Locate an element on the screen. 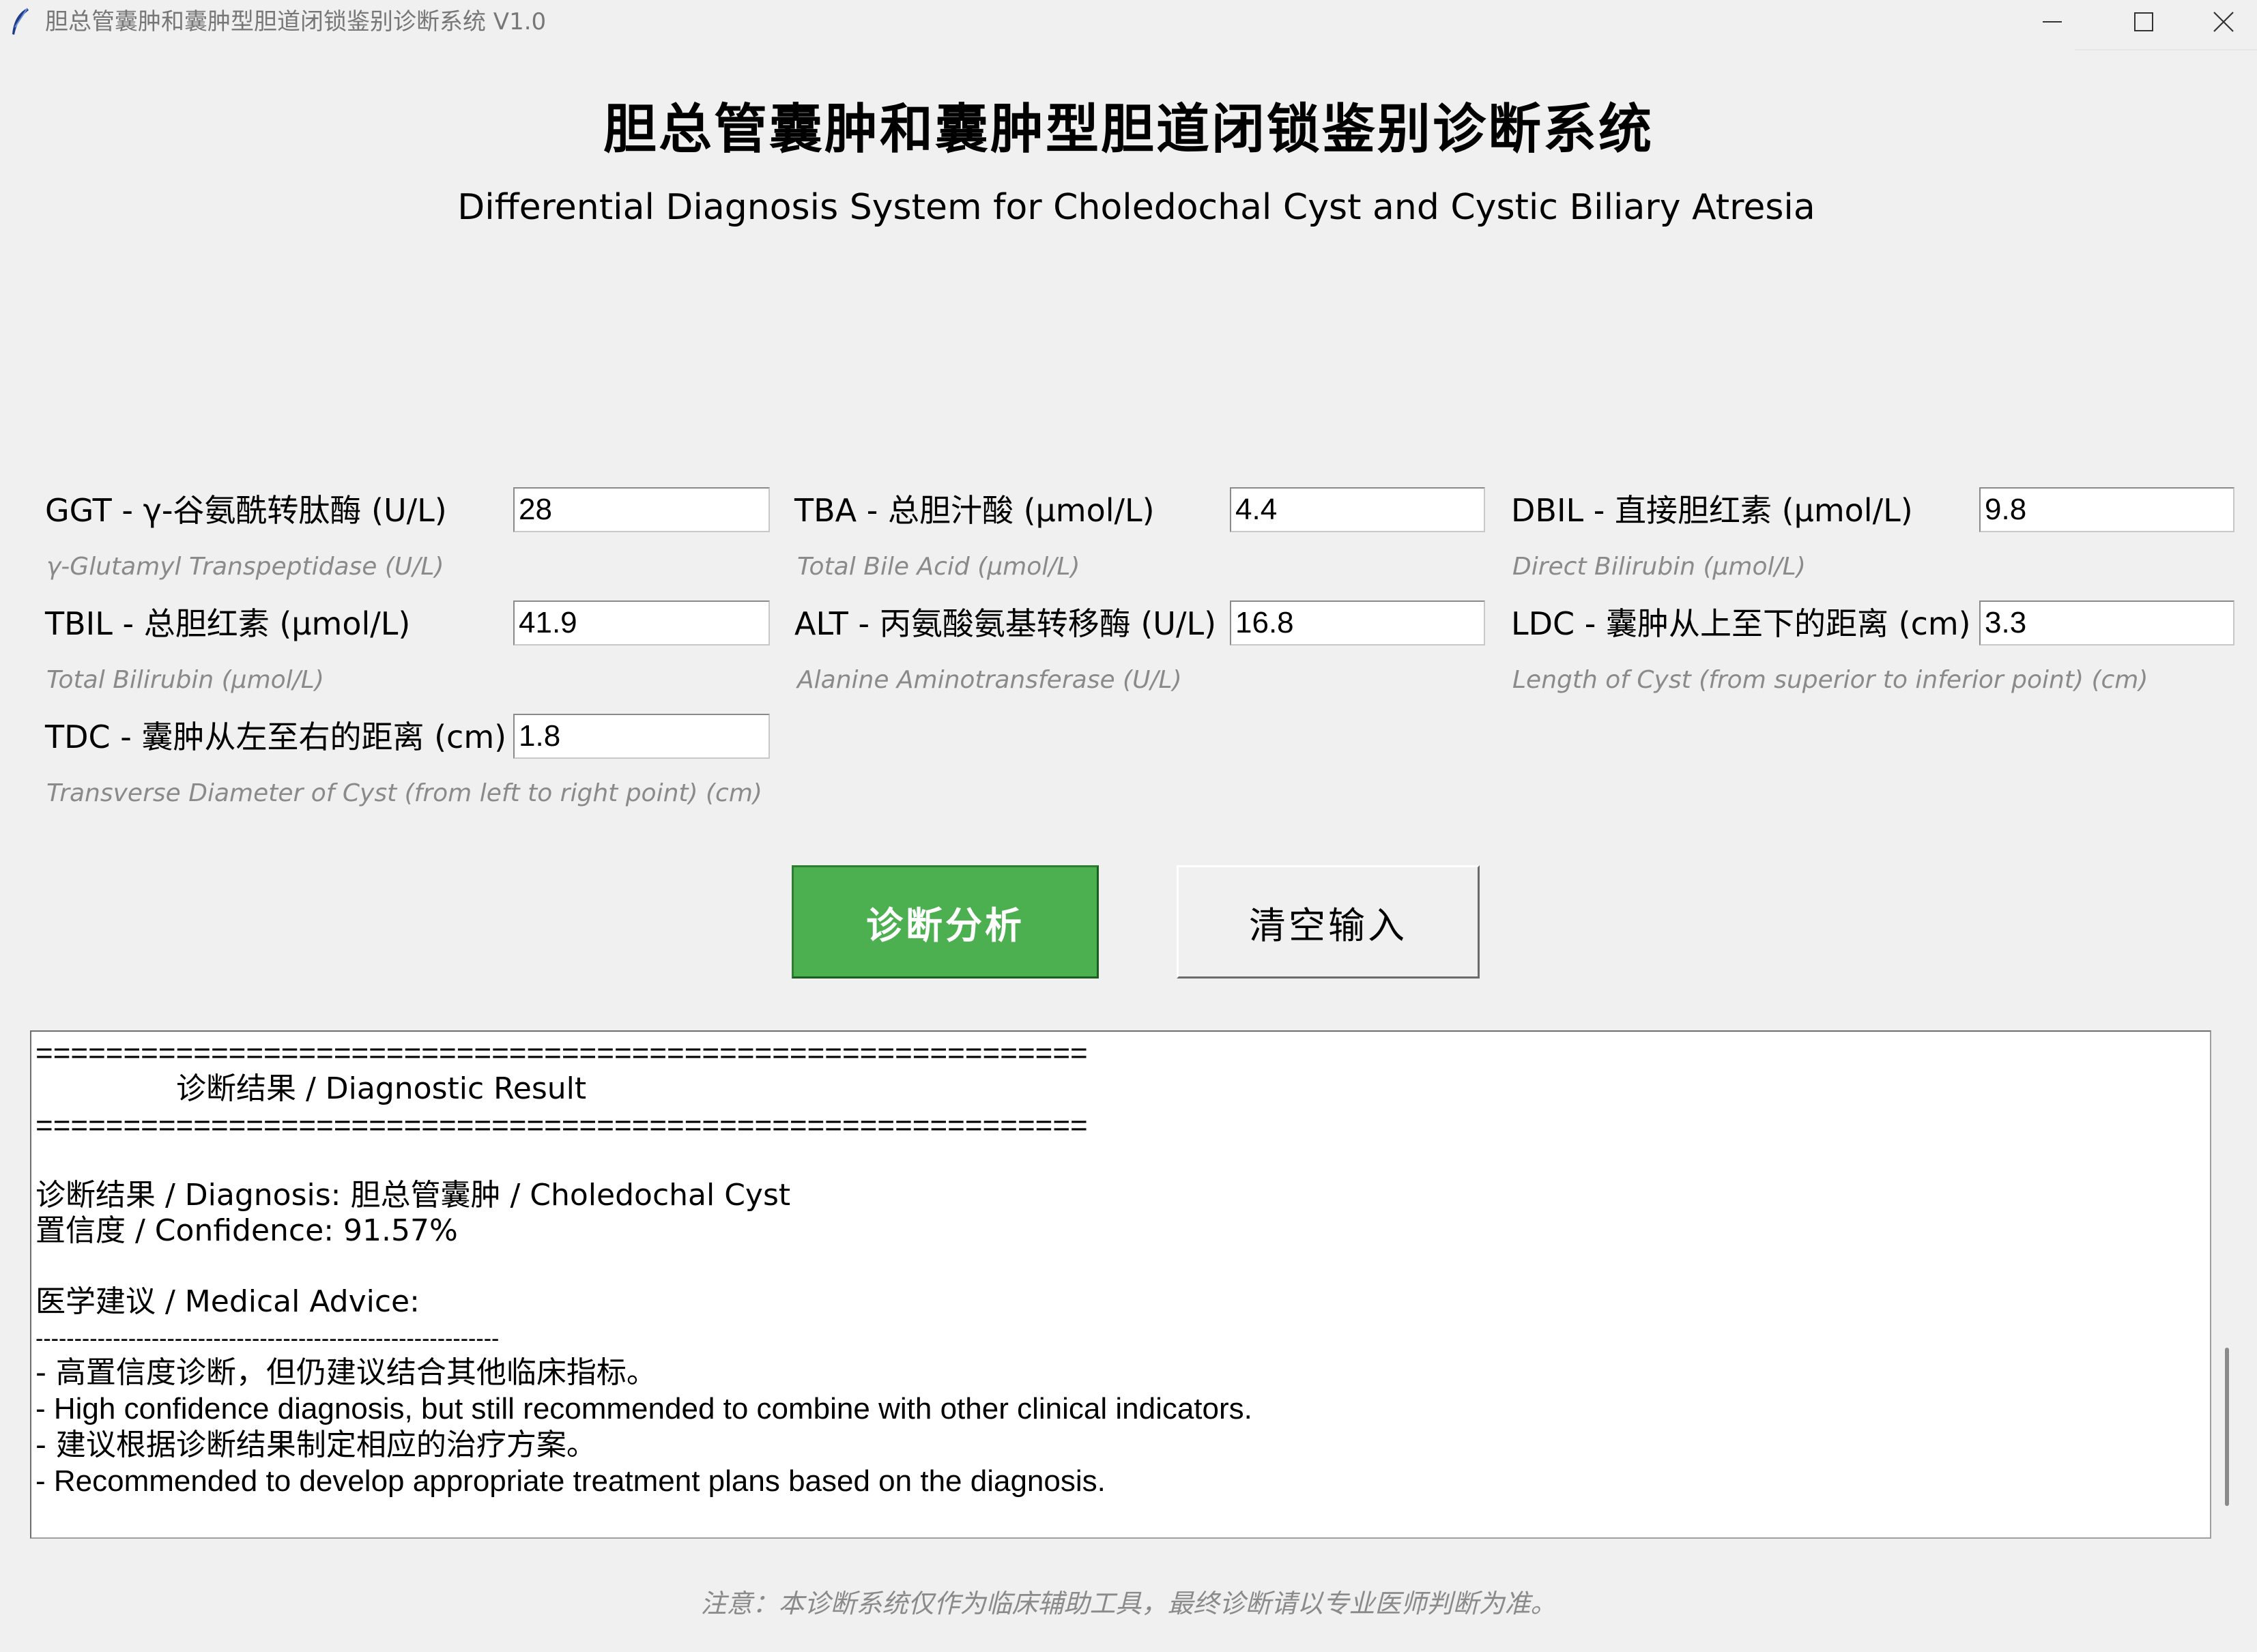 The height and width of the screenshot is (1652, 2257). window-title: 胆总管囊肿和囊肿型胆道闭锁鉴别诊断系统 V1.0 is located at coordinates (296, 21).